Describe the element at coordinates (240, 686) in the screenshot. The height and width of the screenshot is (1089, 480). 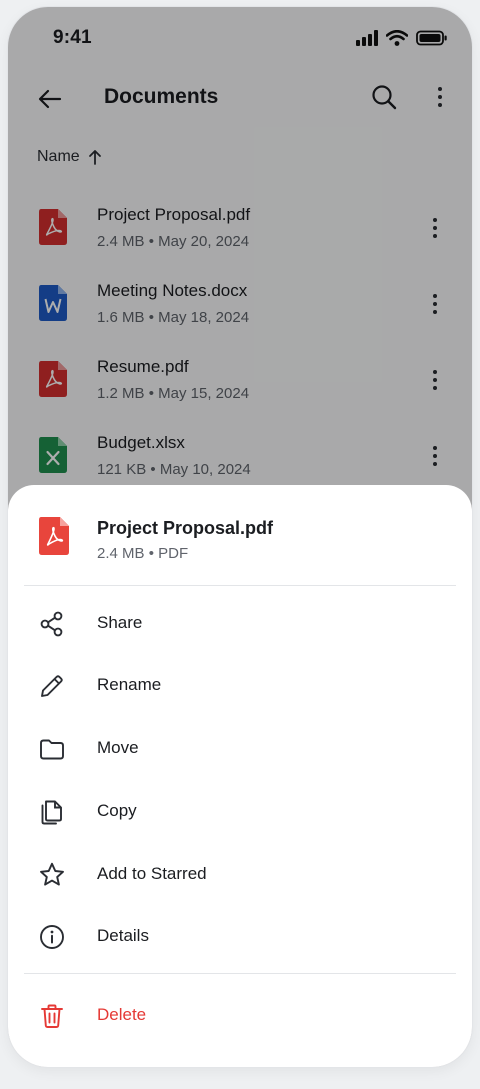
I see `rename-action: Rename` at that location.